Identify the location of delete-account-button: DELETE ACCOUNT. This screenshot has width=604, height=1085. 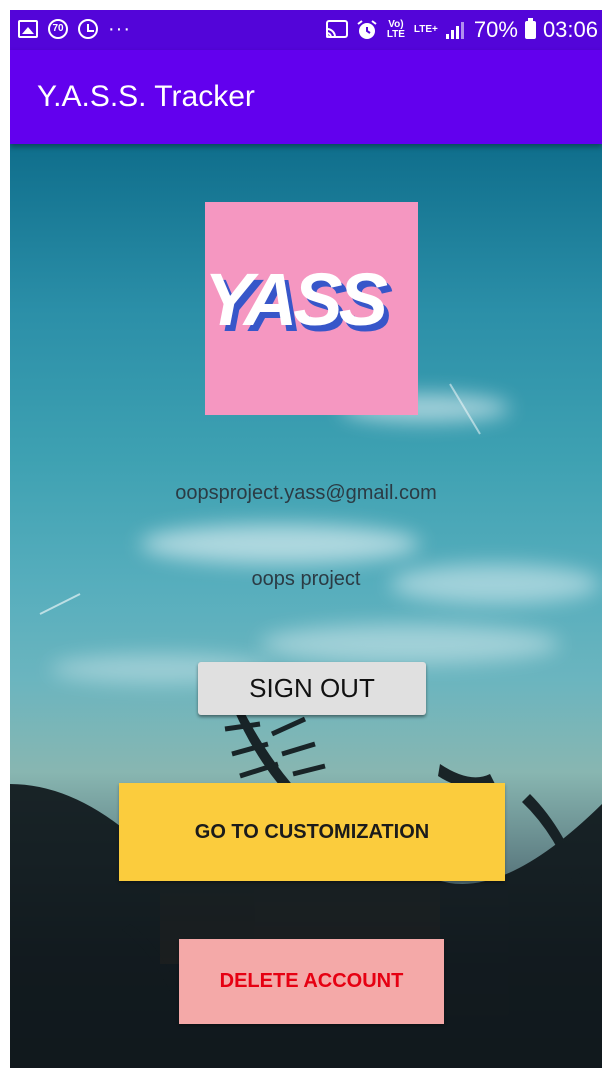
(311, 981).